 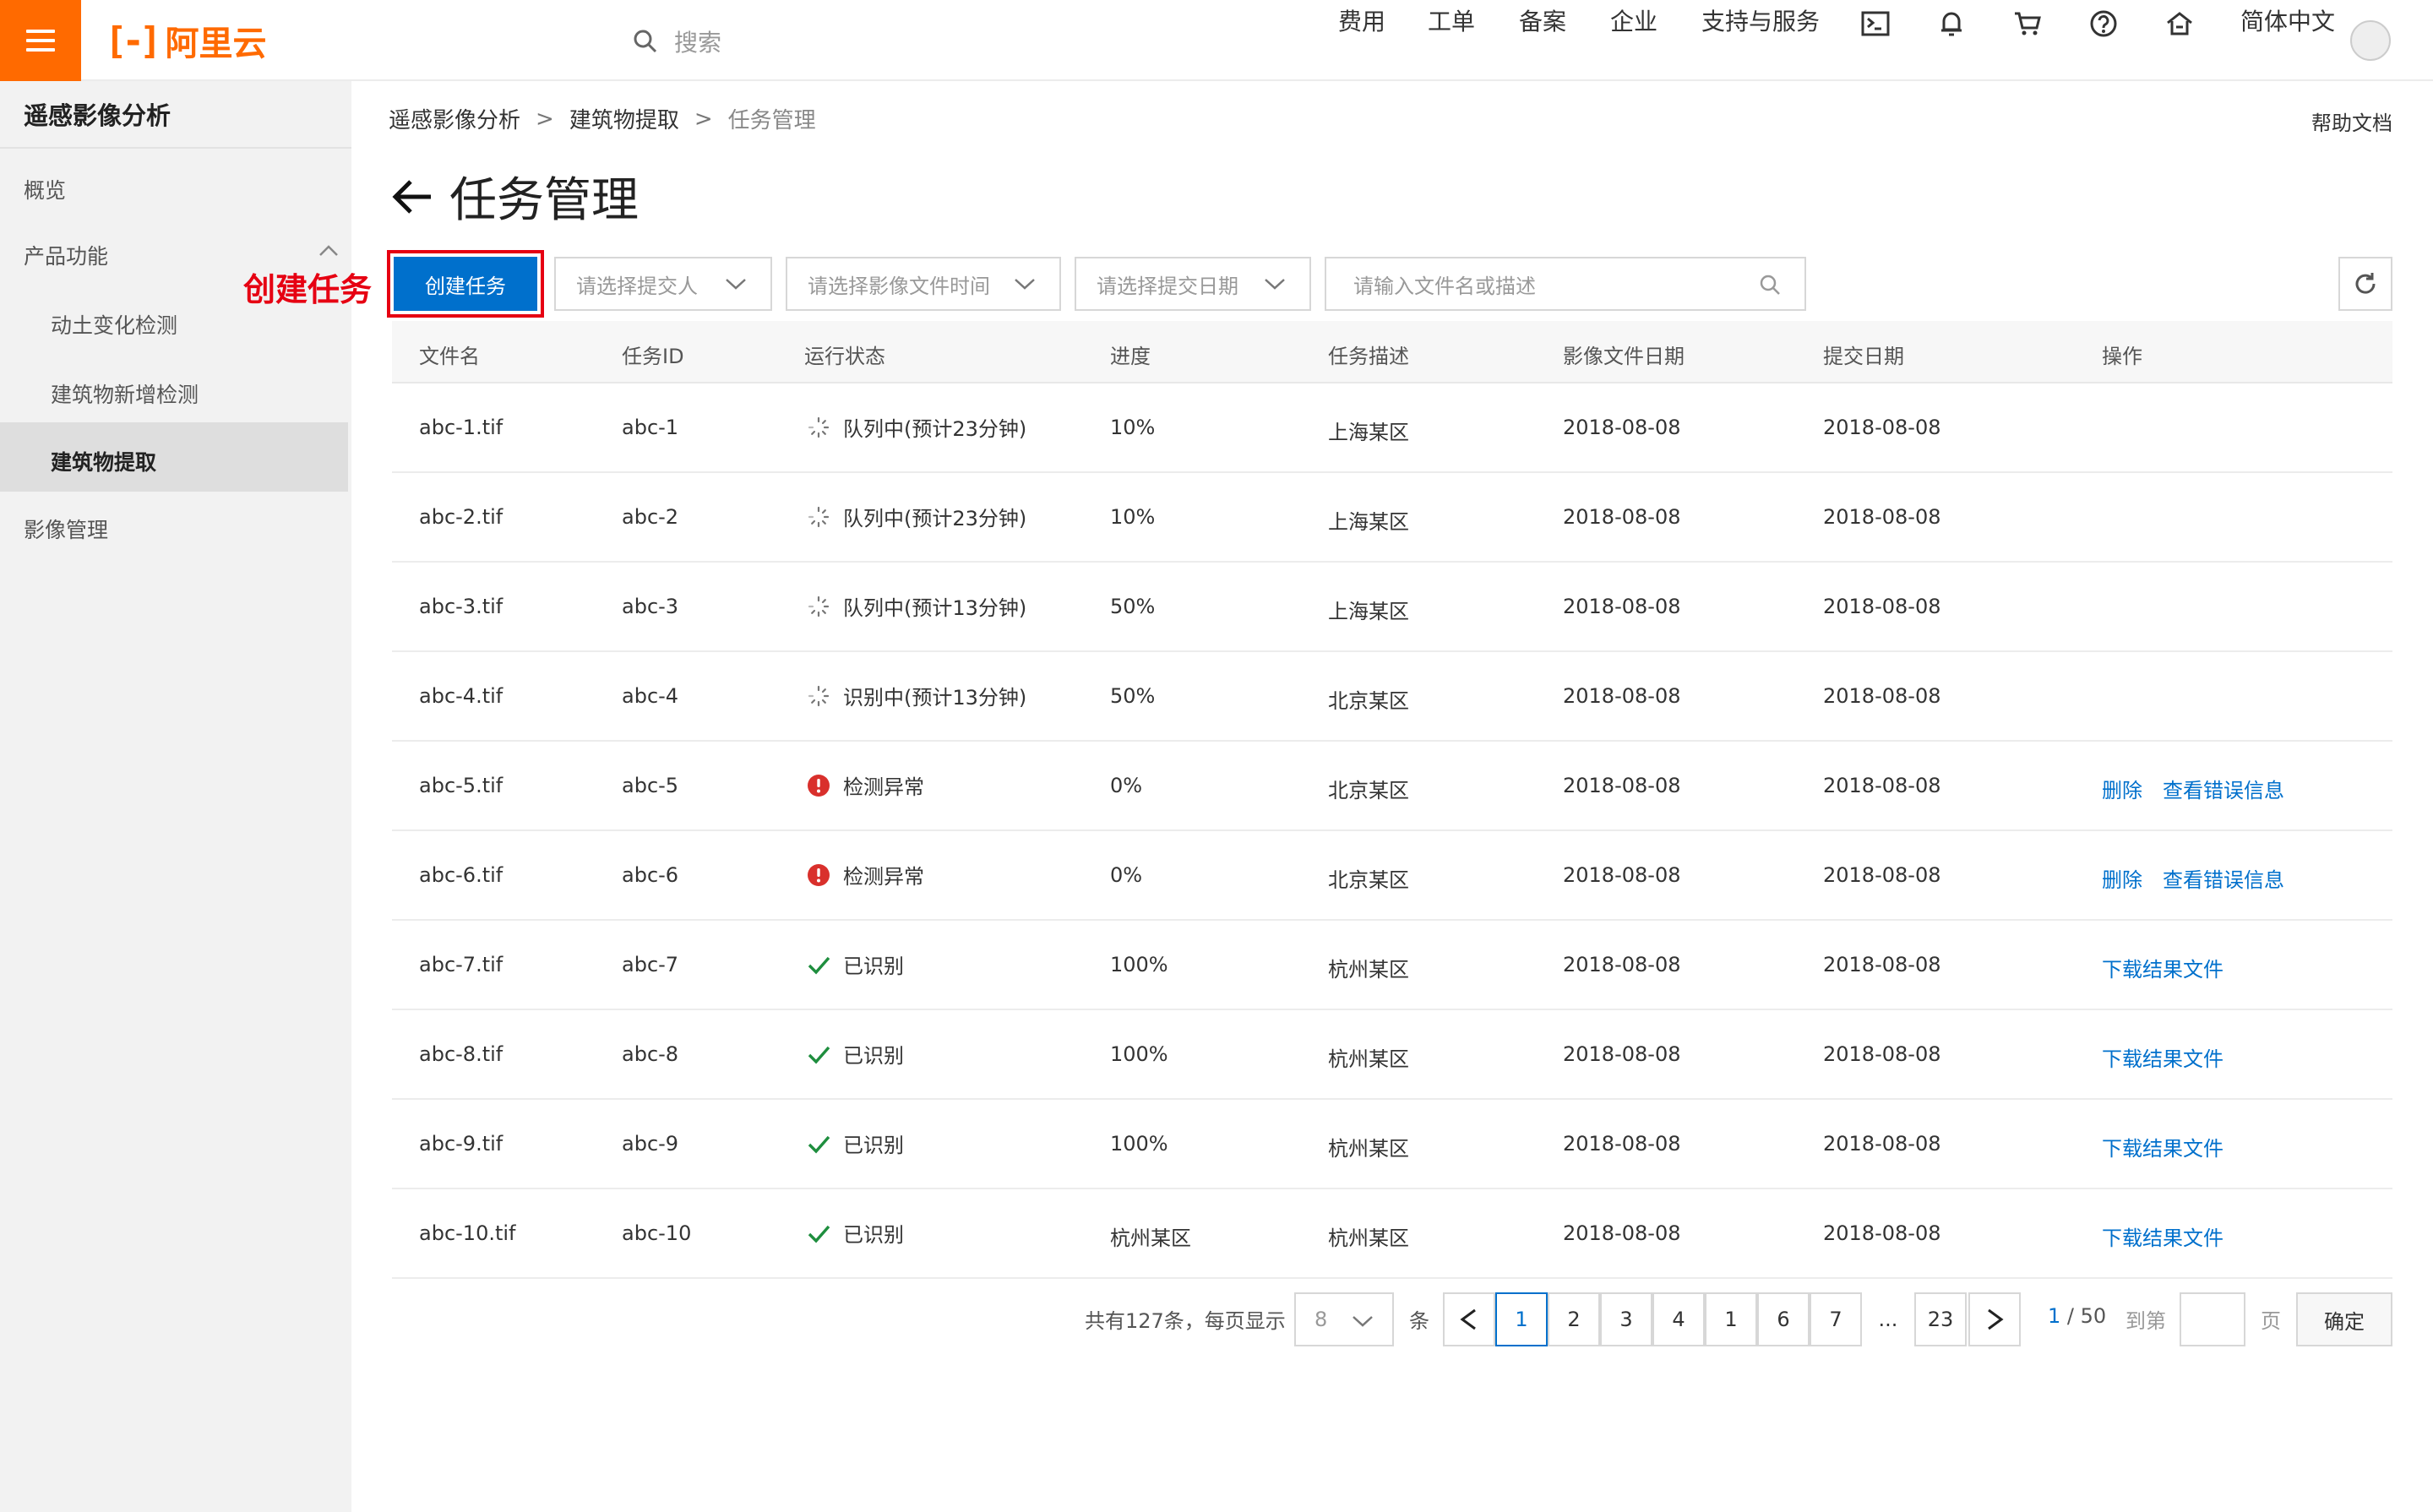 I want to click on bell-icon, so click(x=1952, y=24).